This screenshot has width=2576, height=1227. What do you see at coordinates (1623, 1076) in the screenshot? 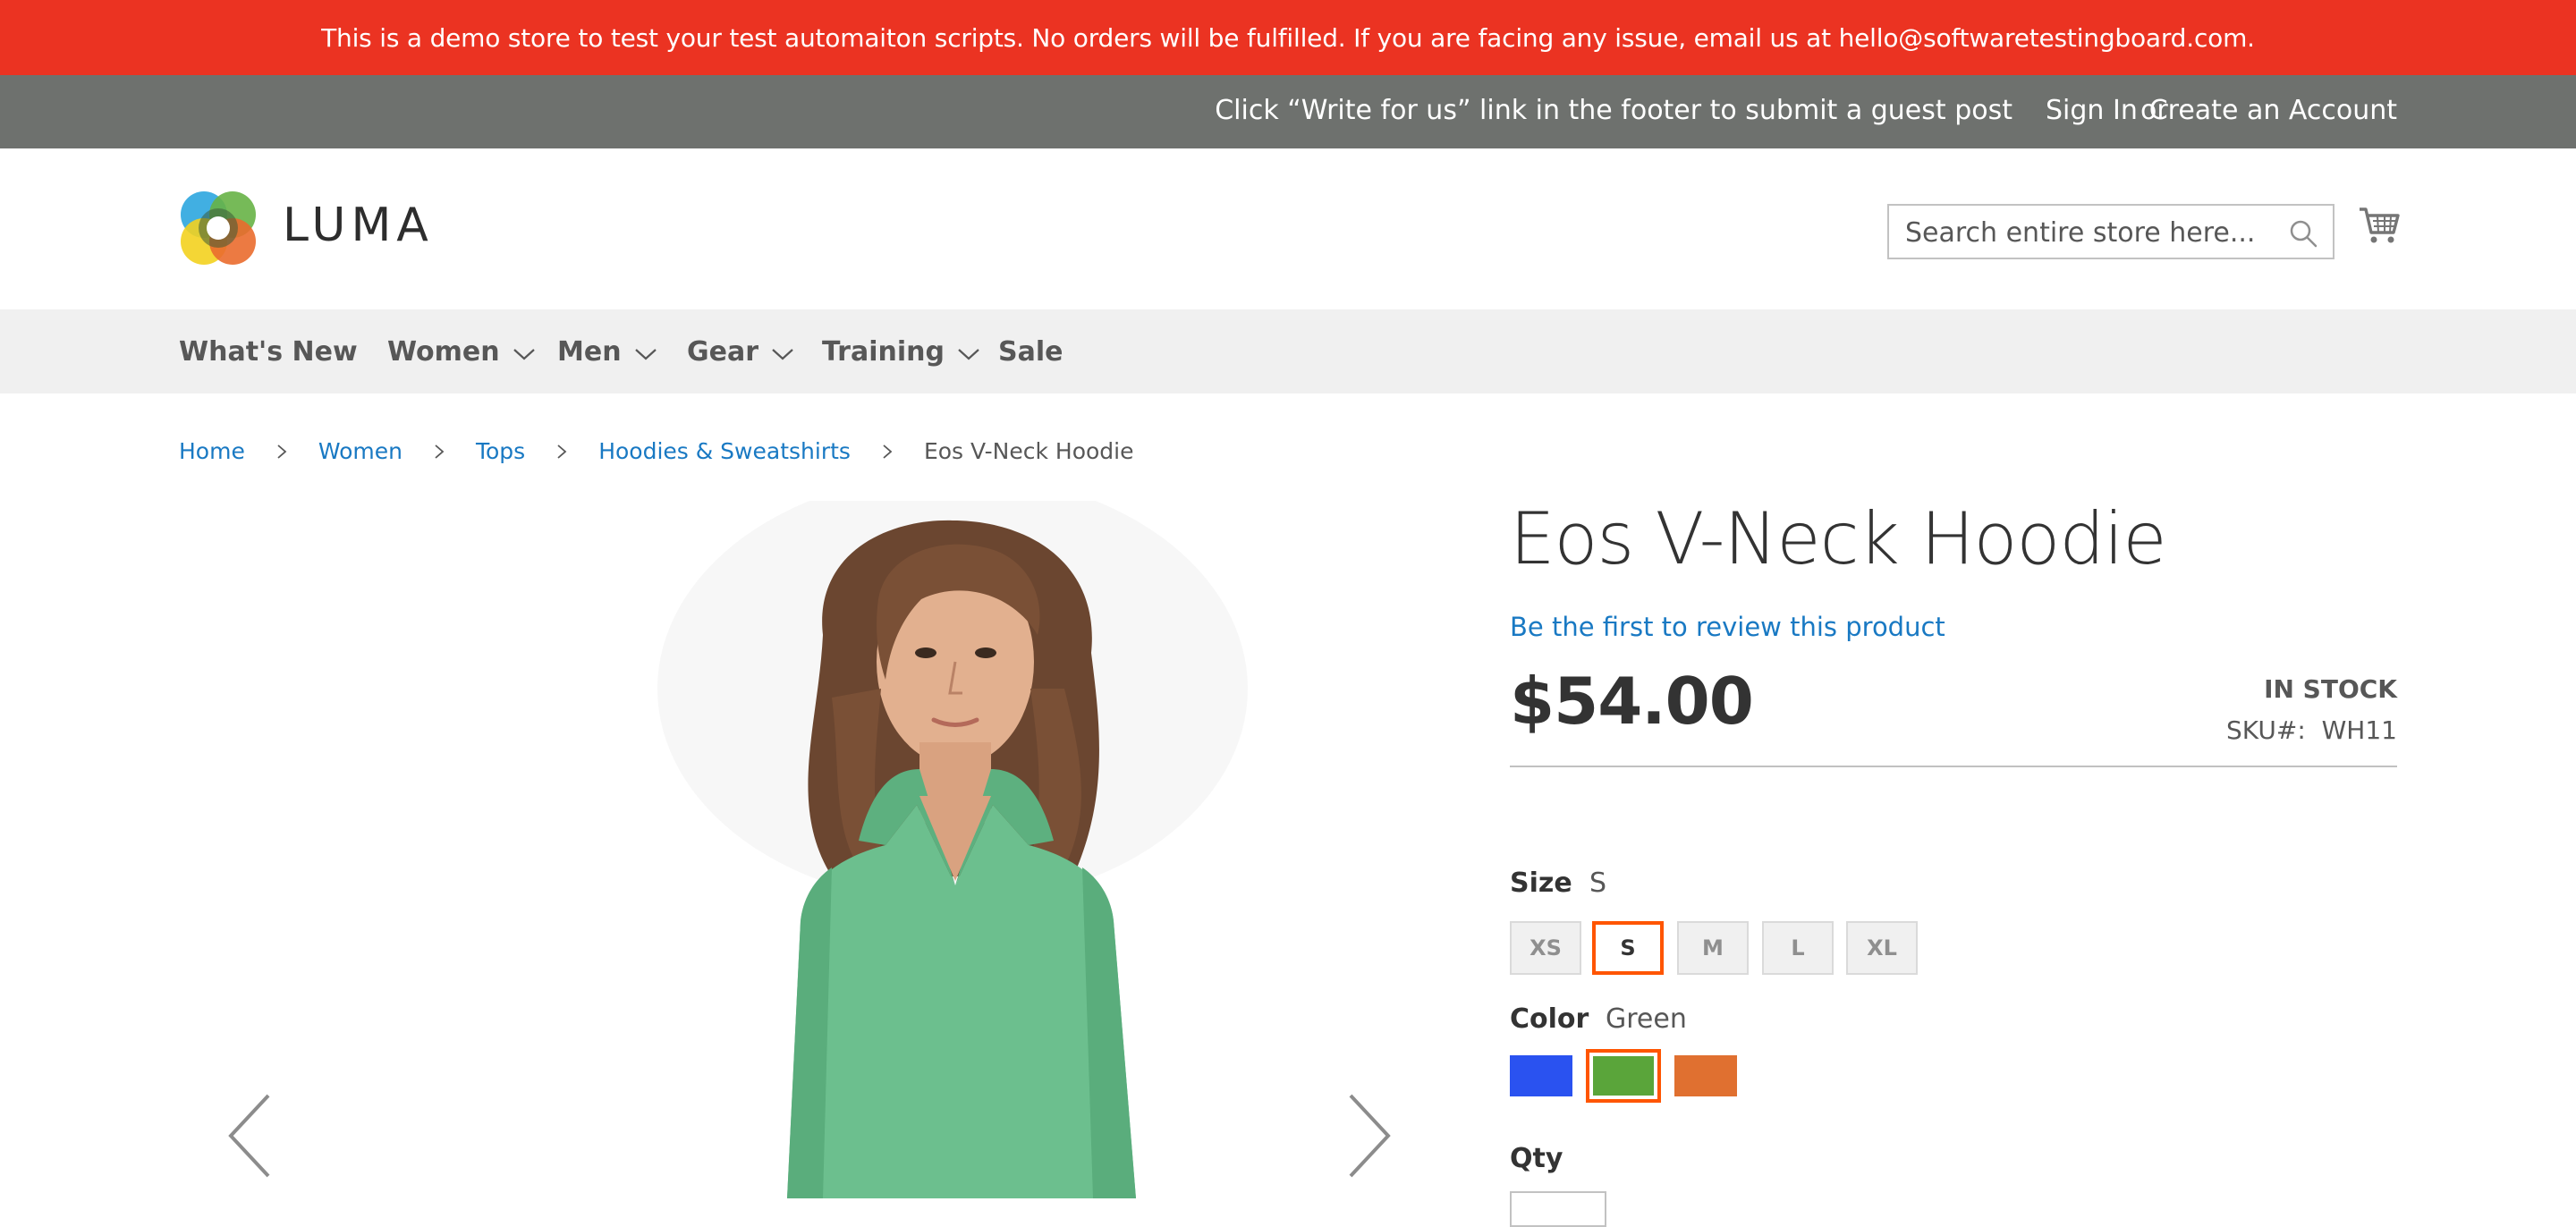
I see `color-option-green` at bounding box center [1623, 1076].